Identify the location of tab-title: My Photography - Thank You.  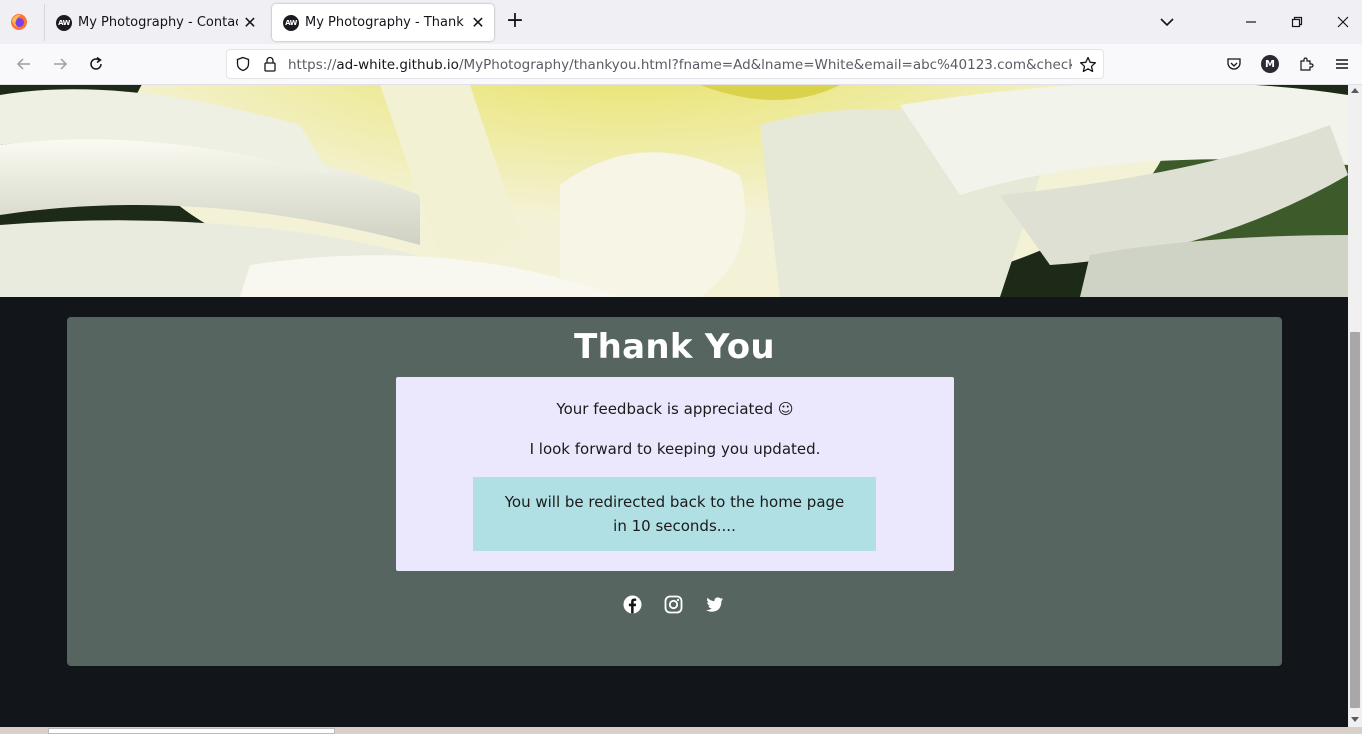
(385, 22).